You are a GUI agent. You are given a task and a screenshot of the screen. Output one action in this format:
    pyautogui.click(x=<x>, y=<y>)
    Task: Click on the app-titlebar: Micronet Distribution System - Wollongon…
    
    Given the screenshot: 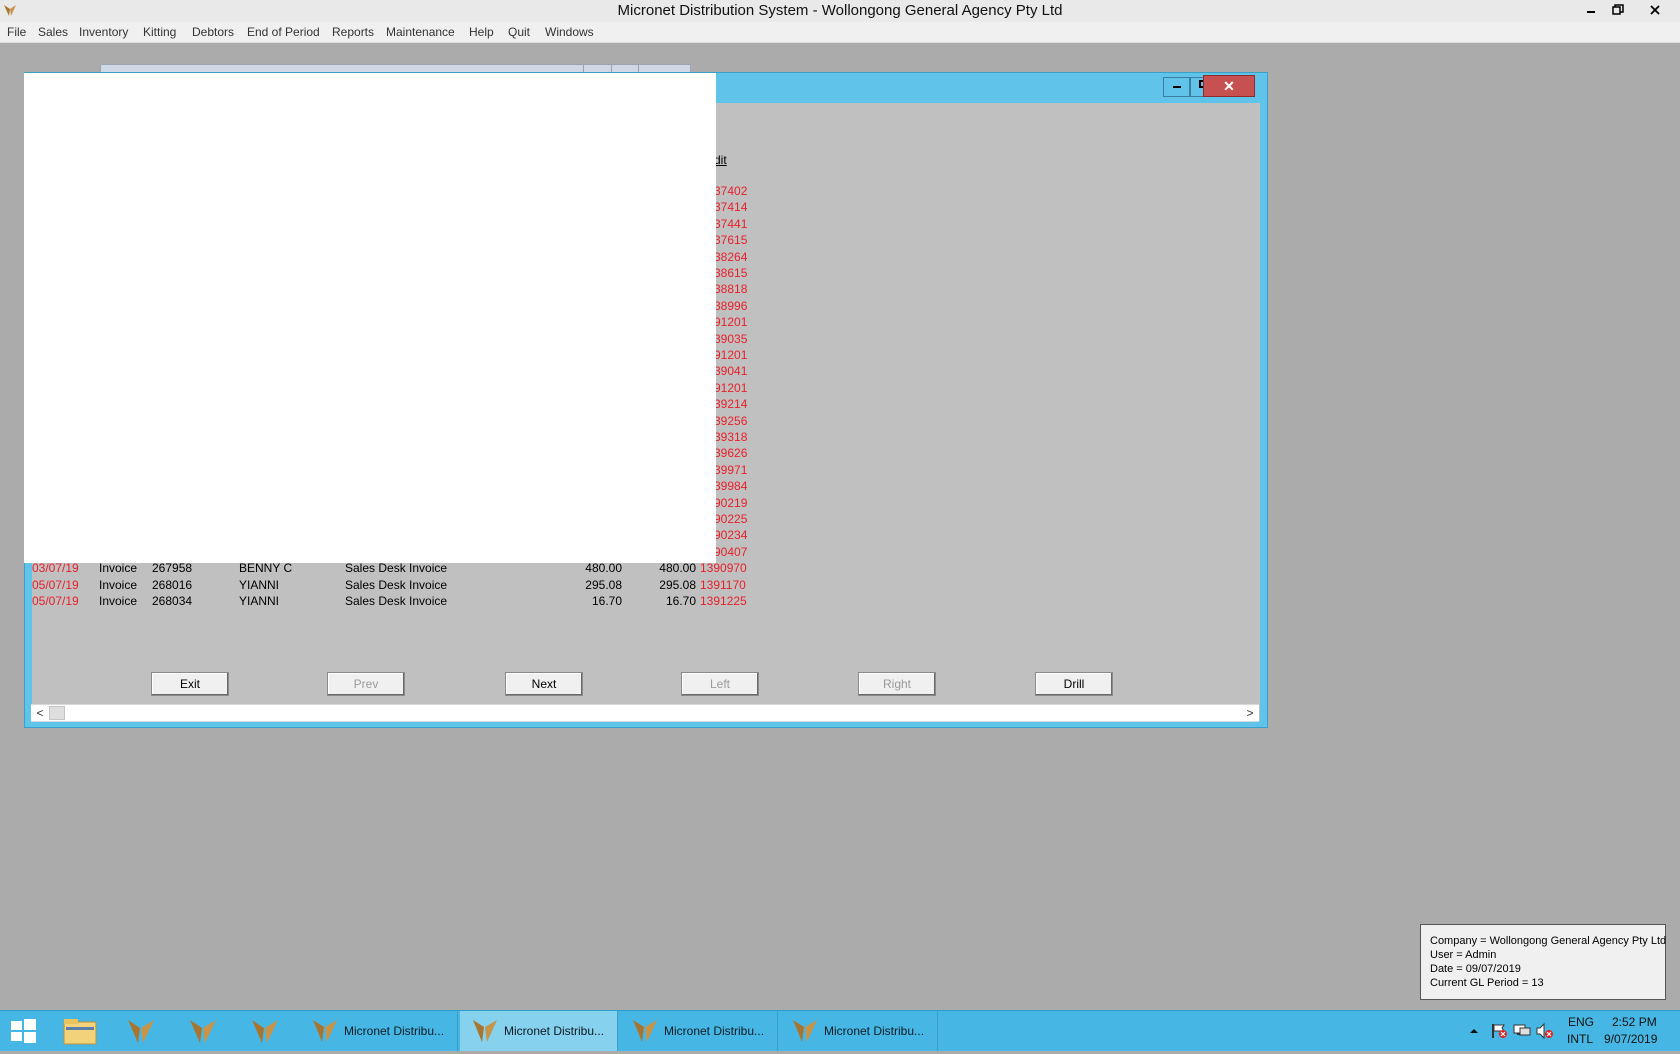 What is the action you would take?
    pyautogui.click(x=840, y=11)
    